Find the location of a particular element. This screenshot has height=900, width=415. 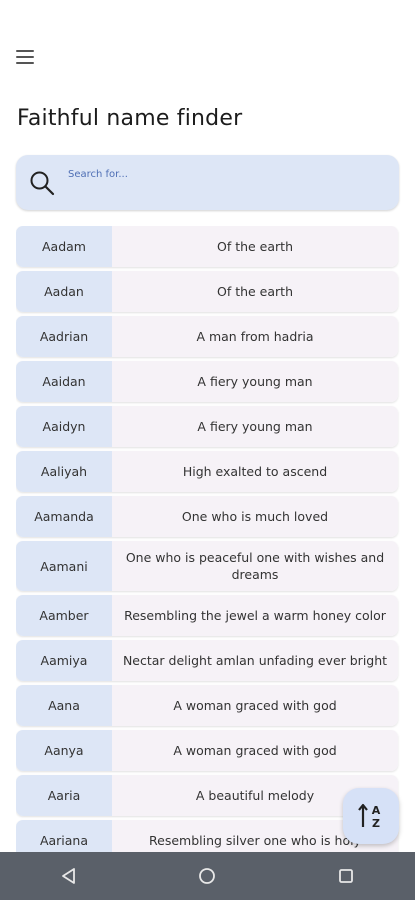

meaning-cell: A man from hadria is located at coordinates (255, 336).